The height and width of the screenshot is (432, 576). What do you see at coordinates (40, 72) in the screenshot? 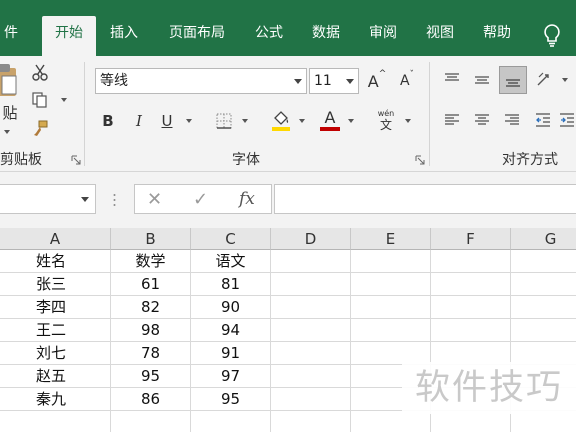
I see `cut-icon` at bounding box center [40, 72].